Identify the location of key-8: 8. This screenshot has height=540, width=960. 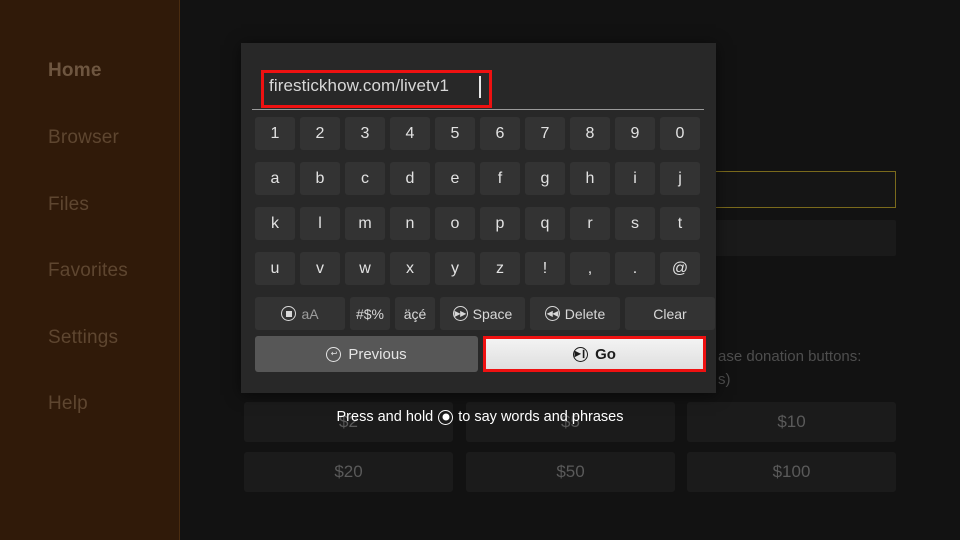
(590, 133).